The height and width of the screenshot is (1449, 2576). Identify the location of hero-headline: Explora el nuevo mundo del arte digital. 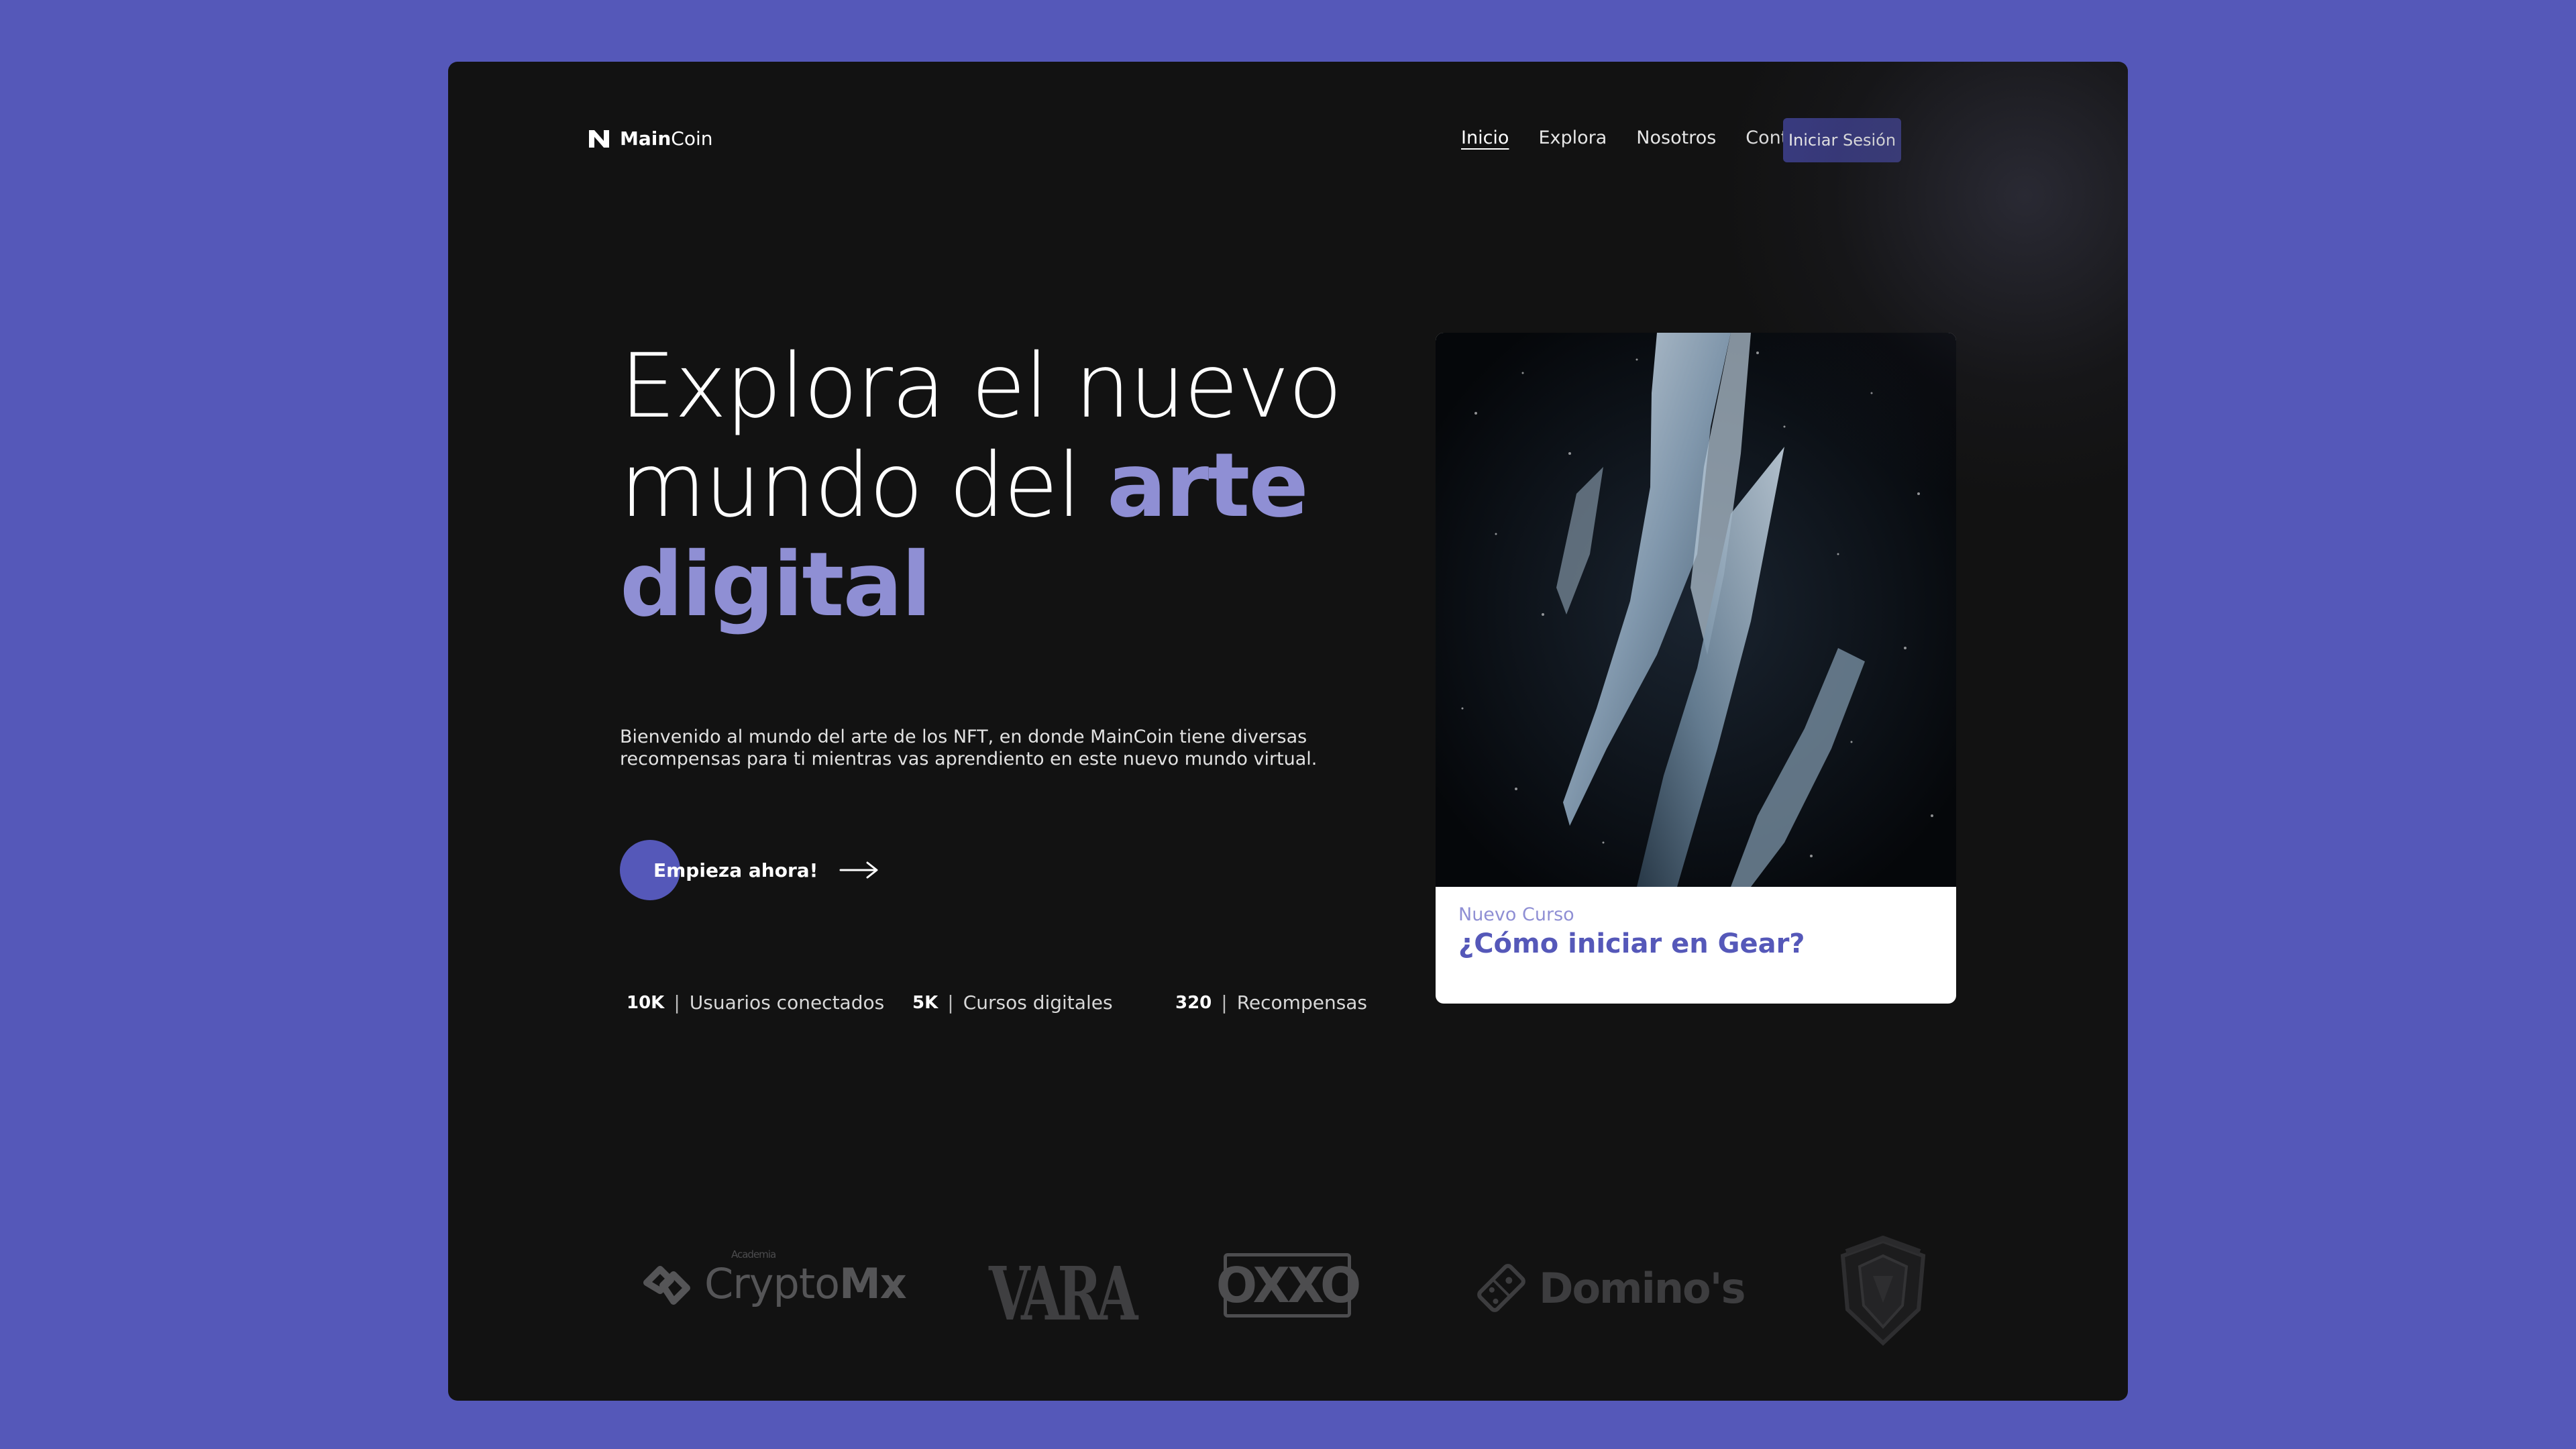
(1005, 486).